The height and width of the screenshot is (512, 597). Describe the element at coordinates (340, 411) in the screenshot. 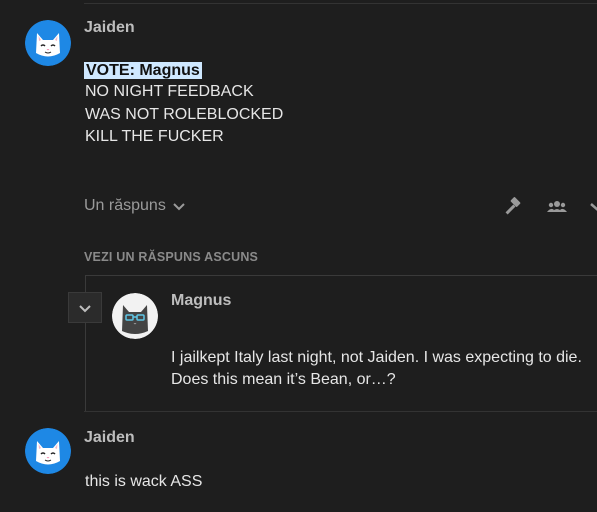

I see `post-divider` at that location.